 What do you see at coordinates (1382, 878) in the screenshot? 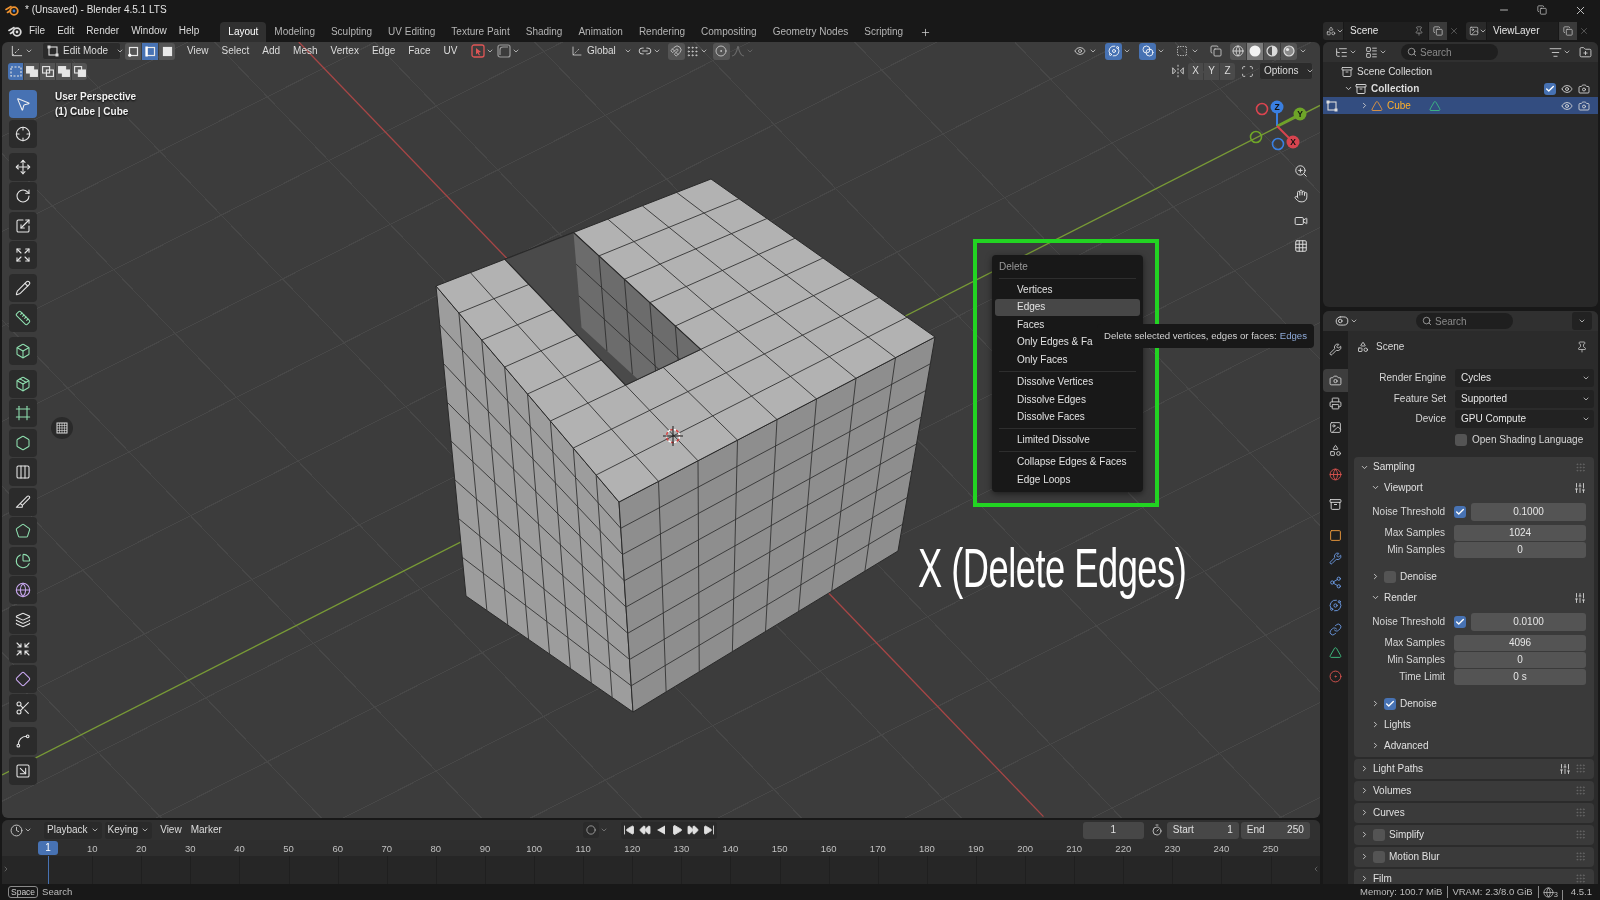
I see `panel-title: Film` at bounding box center [1382, 878].